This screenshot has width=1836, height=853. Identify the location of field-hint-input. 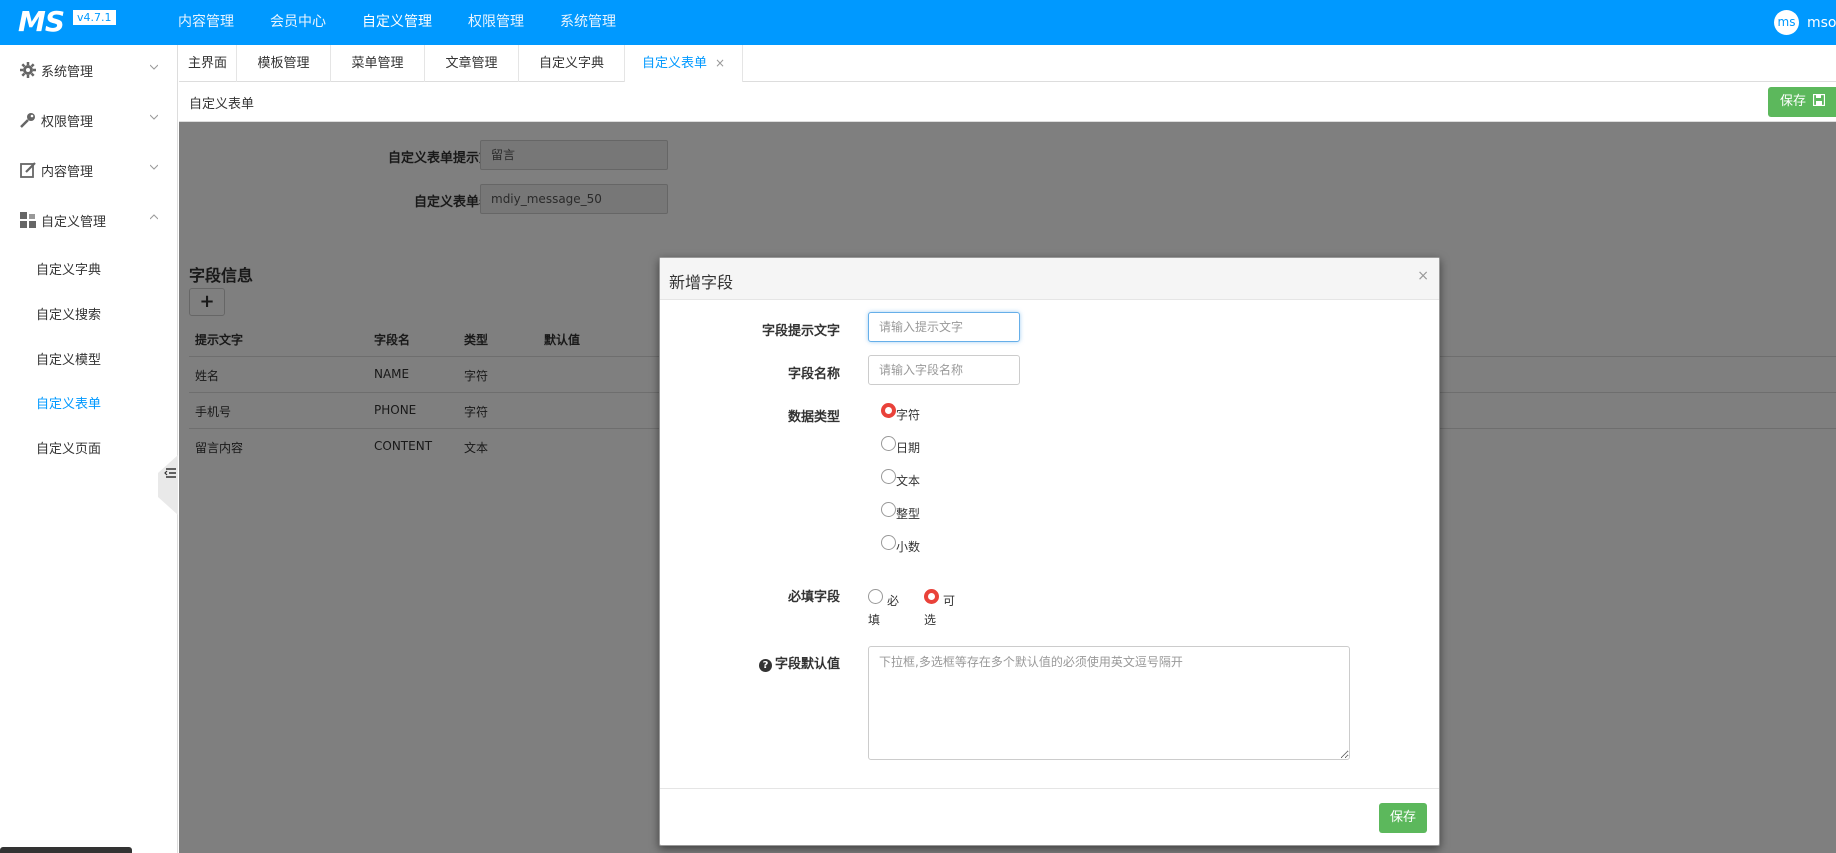
(944, 327).